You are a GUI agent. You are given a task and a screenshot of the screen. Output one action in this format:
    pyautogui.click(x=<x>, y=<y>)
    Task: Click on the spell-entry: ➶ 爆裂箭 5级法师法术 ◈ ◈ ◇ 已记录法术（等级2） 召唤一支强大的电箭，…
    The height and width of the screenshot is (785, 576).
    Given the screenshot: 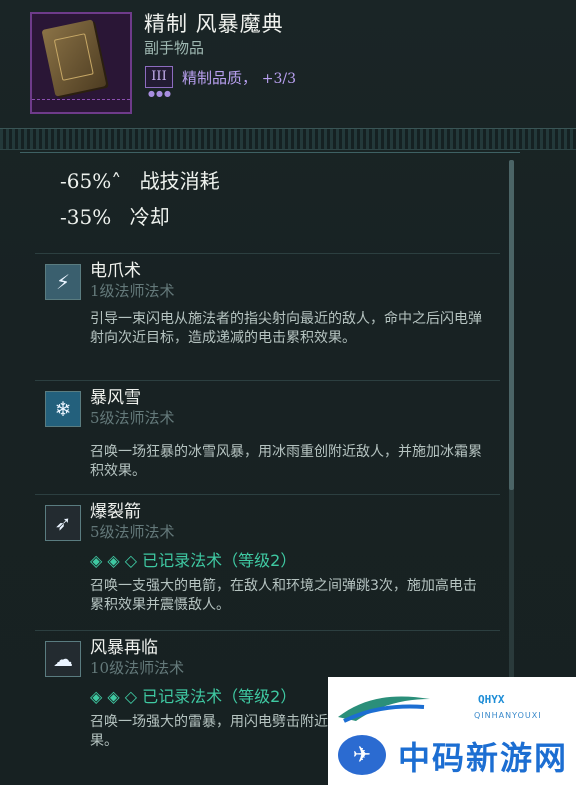 What is the action you would take?
    pyautogui.click(x=267, y=559)
    